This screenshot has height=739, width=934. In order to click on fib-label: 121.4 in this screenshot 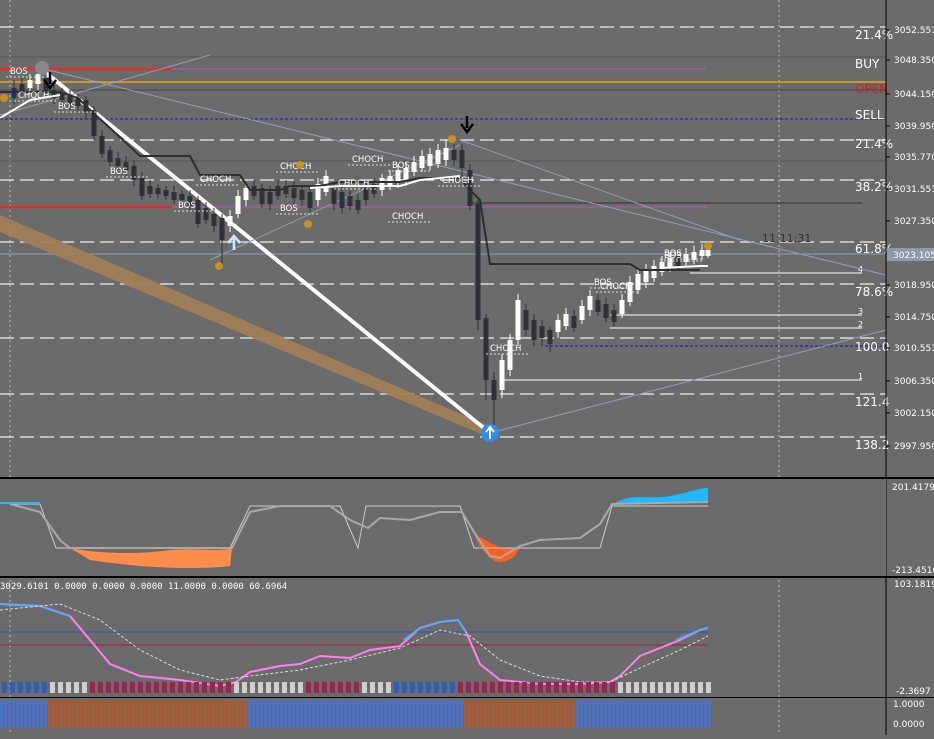, I will do `click(872, 402)`.